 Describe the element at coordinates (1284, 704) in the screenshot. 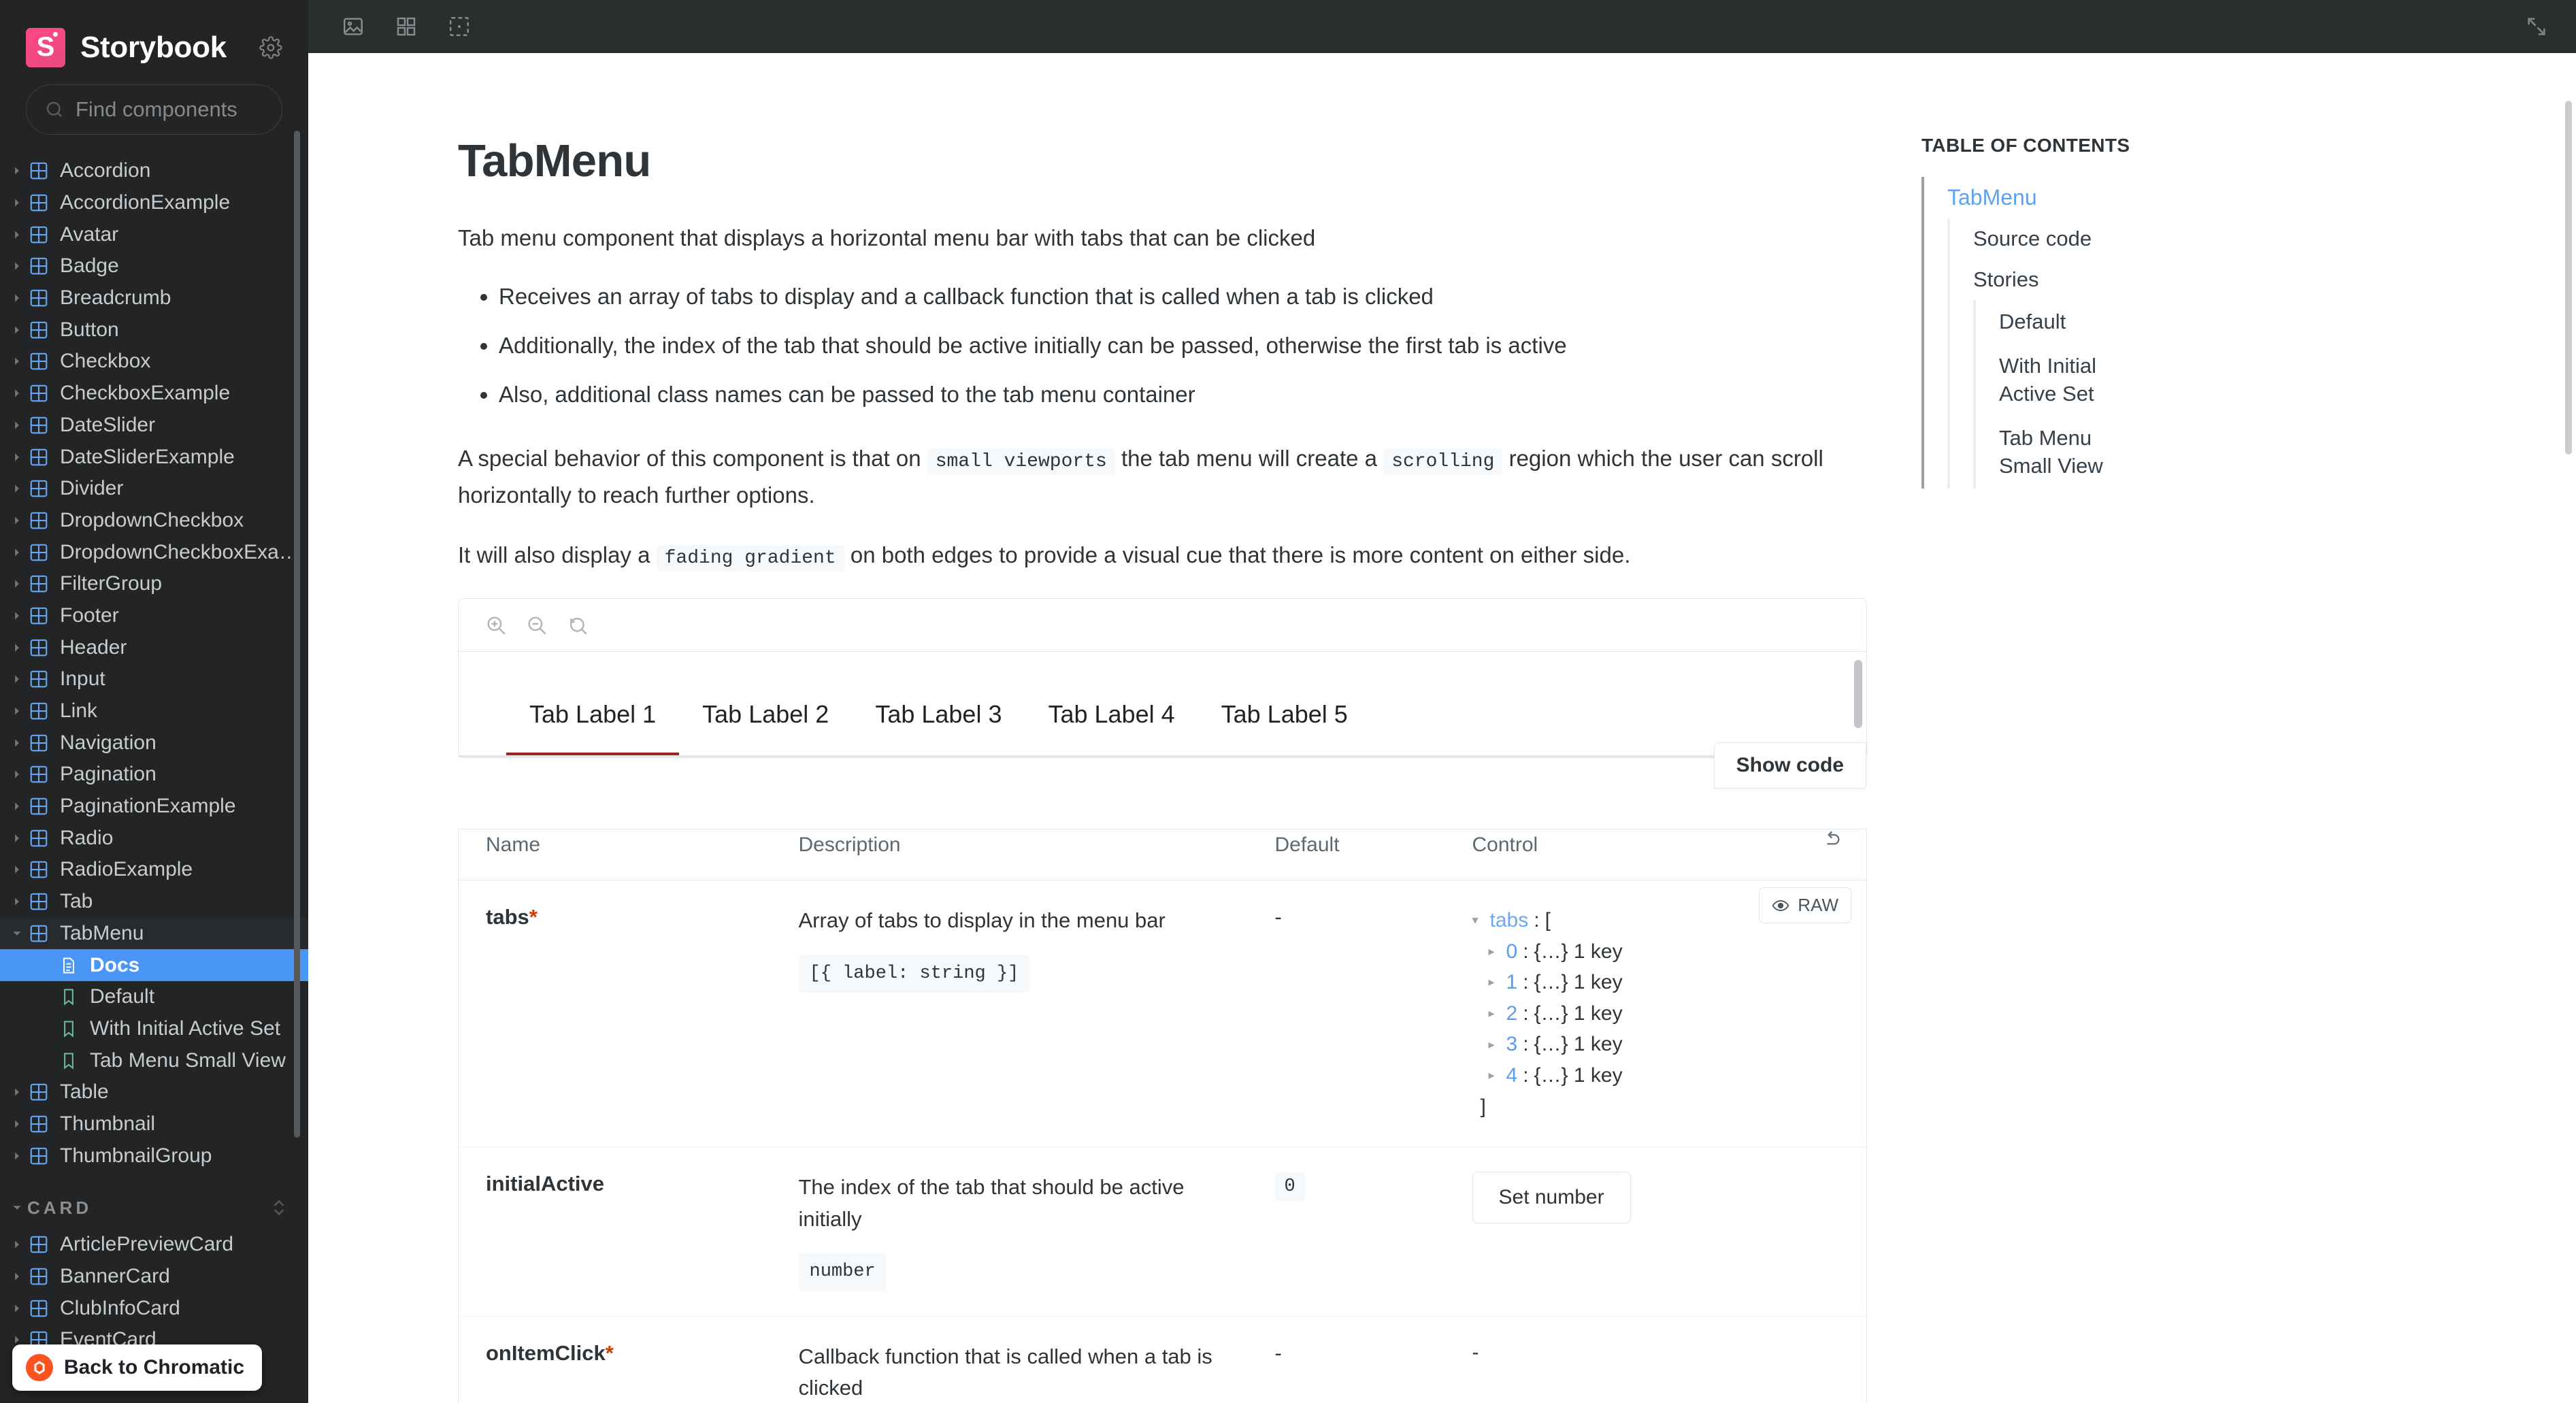

I see `tab-5: Tab Label 5` at that location.